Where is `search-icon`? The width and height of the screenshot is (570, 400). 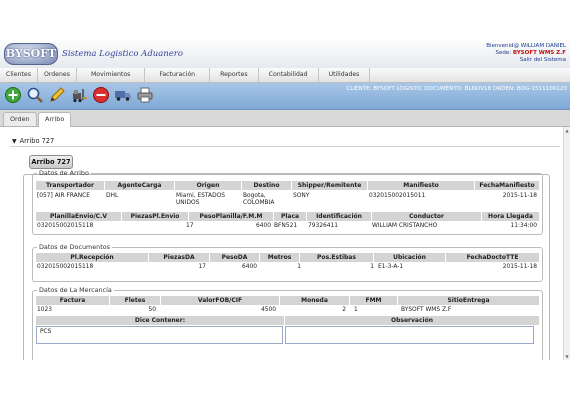 search-icon is located at coordinates (35, 95).